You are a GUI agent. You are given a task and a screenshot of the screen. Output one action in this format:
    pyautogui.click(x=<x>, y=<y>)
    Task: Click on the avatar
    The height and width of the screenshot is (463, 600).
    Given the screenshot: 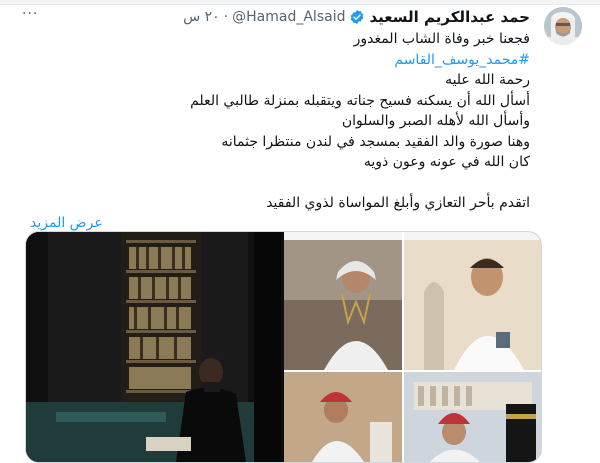 What is the action you would take?
    pyautogui.click(x=563, y=26)
    